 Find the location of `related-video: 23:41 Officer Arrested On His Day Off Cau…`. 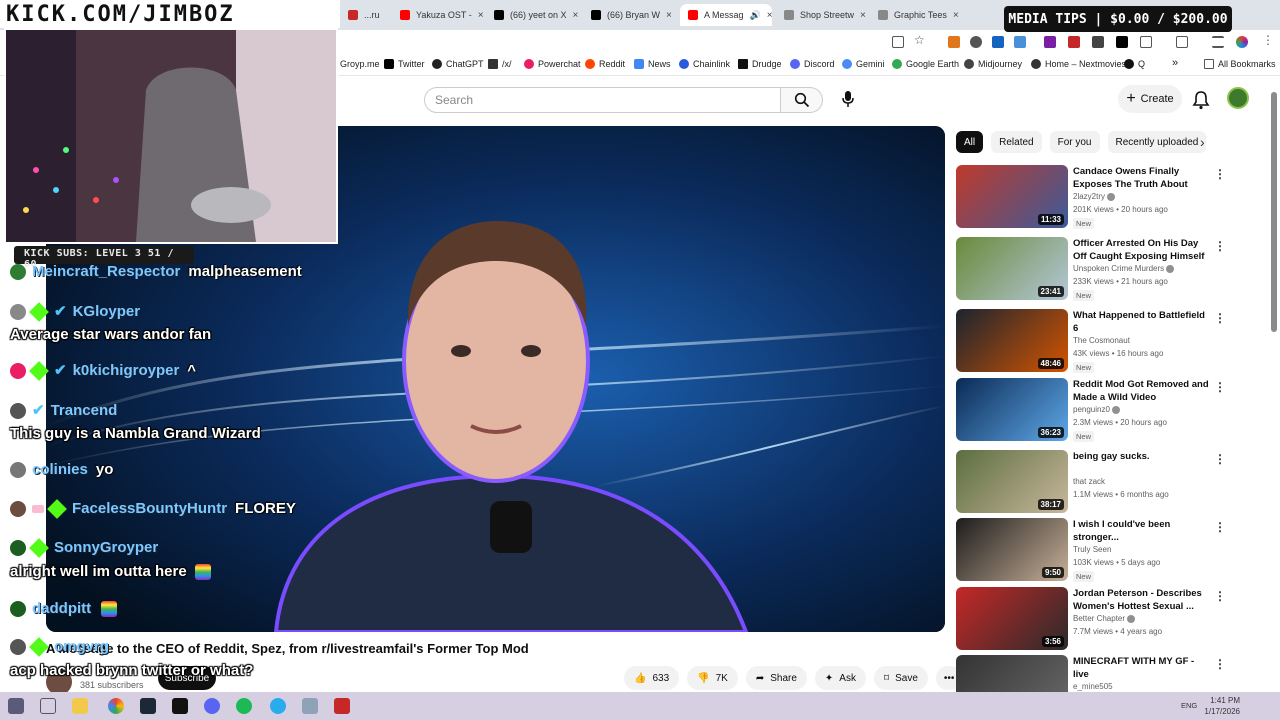

related-video: 23:41 Officer Arrested On His Day Off Cau… is located at coordinates (1106, 269).